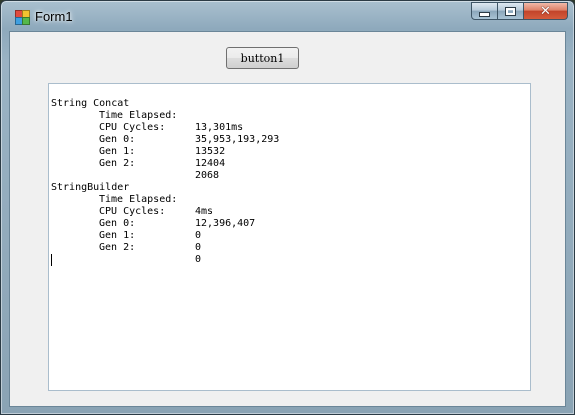 The height and width of the screenshot is (415, 575). I want to click on metric-row: Time Elapsed: 4ms, so click(289, 199).